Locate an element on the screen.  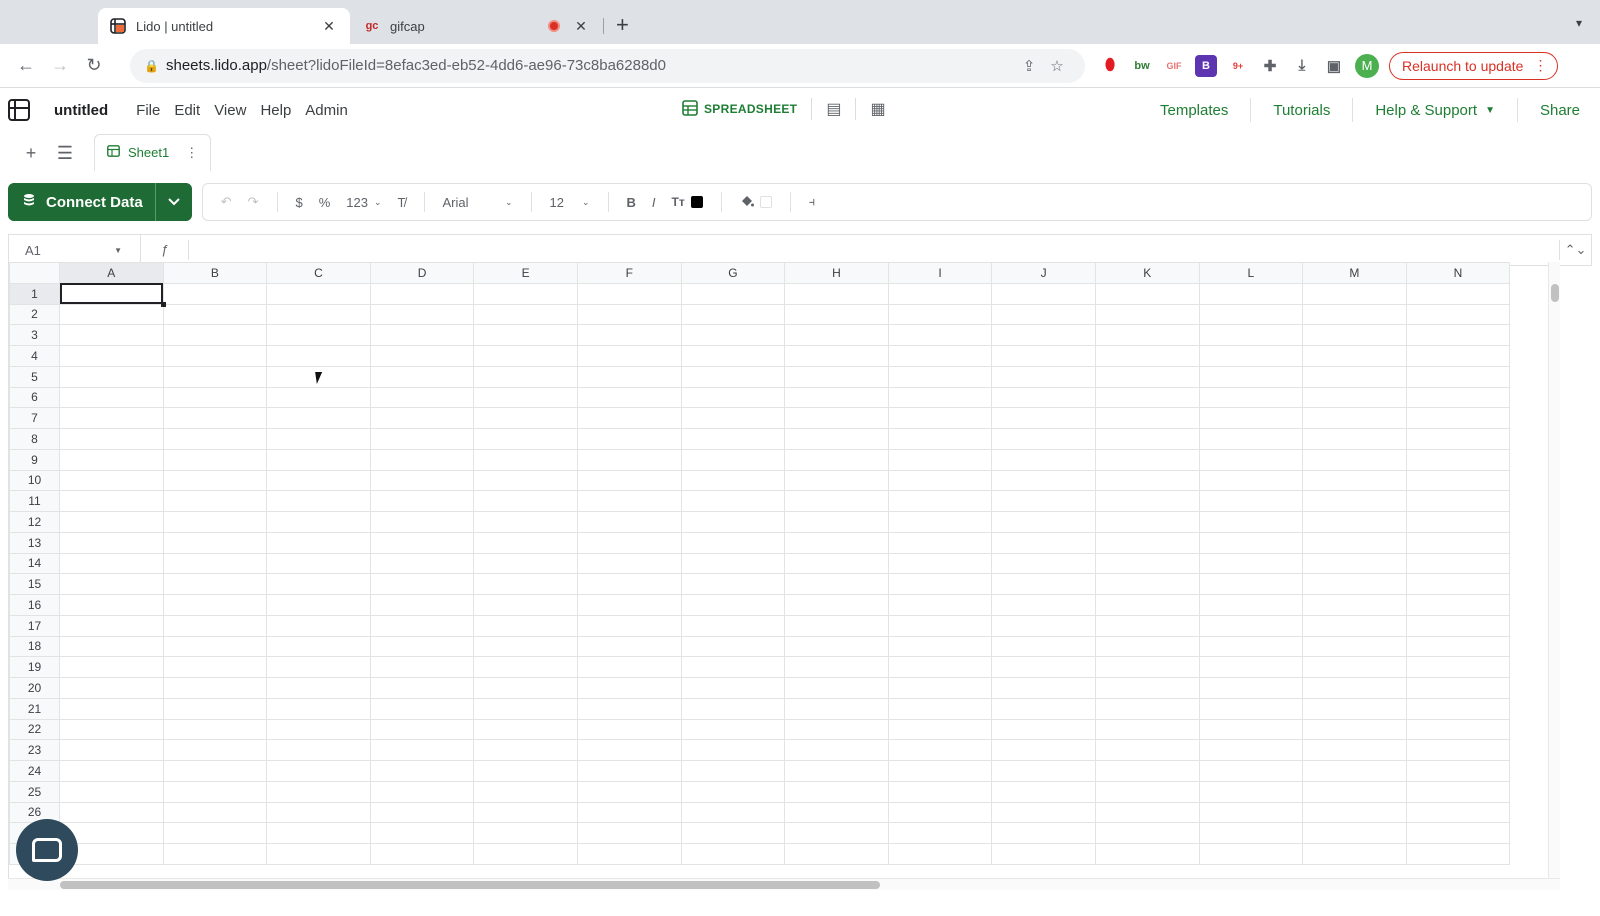
row-header: 9 is located at coordinates (34, 459).